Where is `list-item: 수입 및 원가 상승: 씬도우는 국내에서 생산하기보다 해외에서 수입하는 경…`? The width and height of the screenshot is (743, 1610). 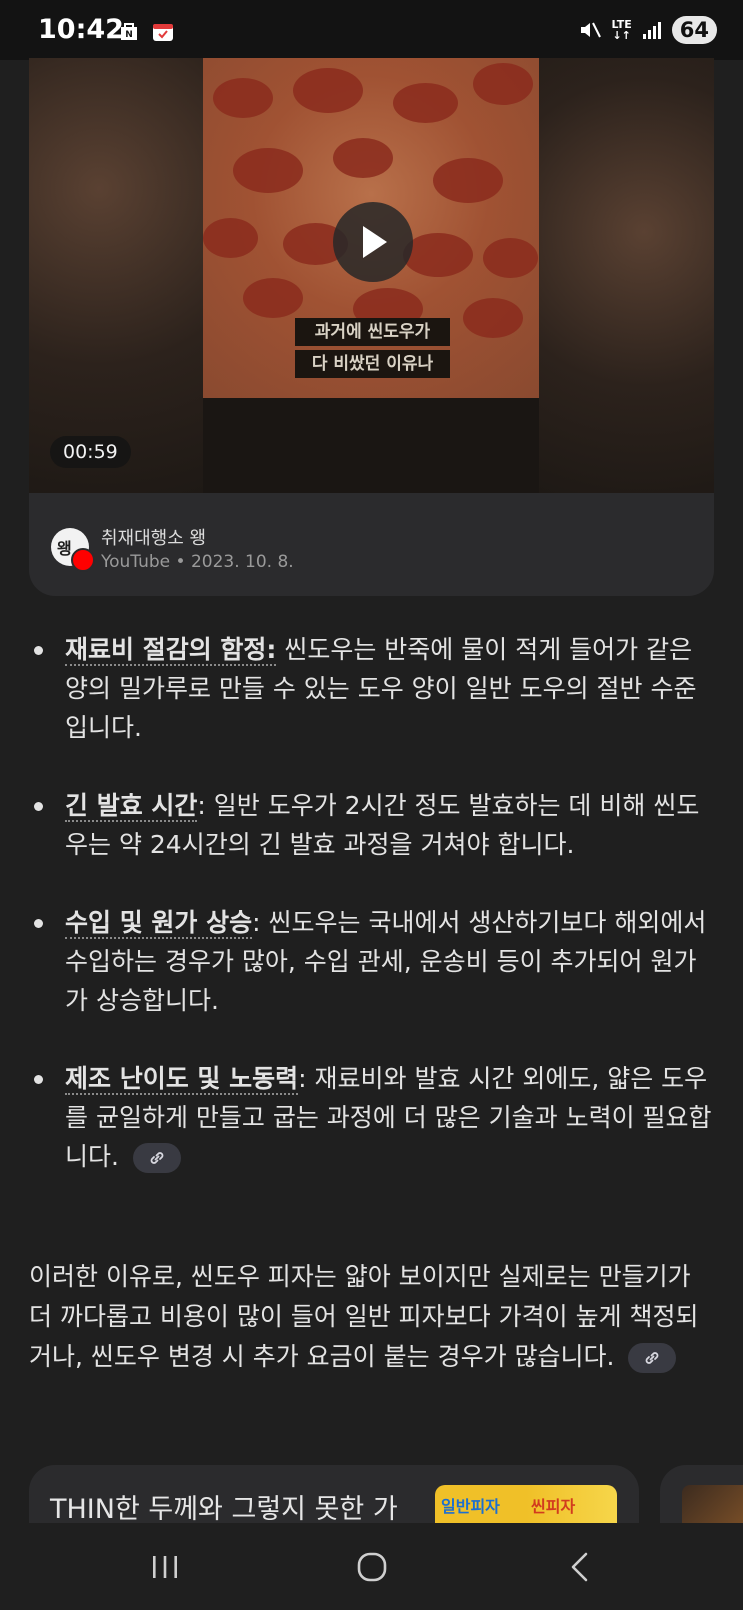 list-item: 수입 및 원가 상승: 씬도우는 국내에서 생산하기보다 해외에서 수입하는 경… is located at coordinates (374, 961).